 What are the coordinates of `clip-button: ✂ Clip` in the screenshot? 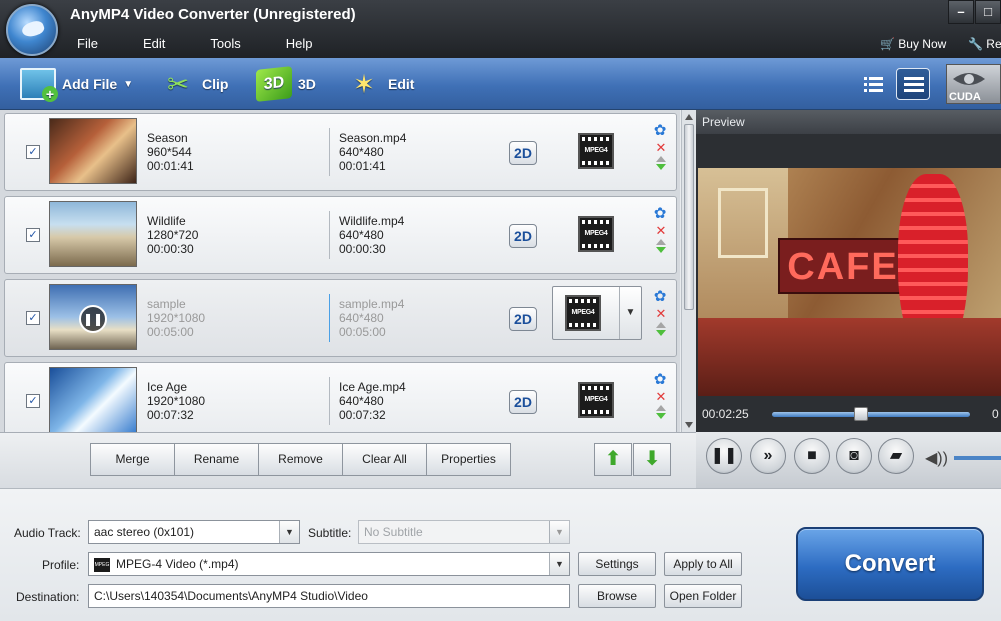 It's located at (194, 84).